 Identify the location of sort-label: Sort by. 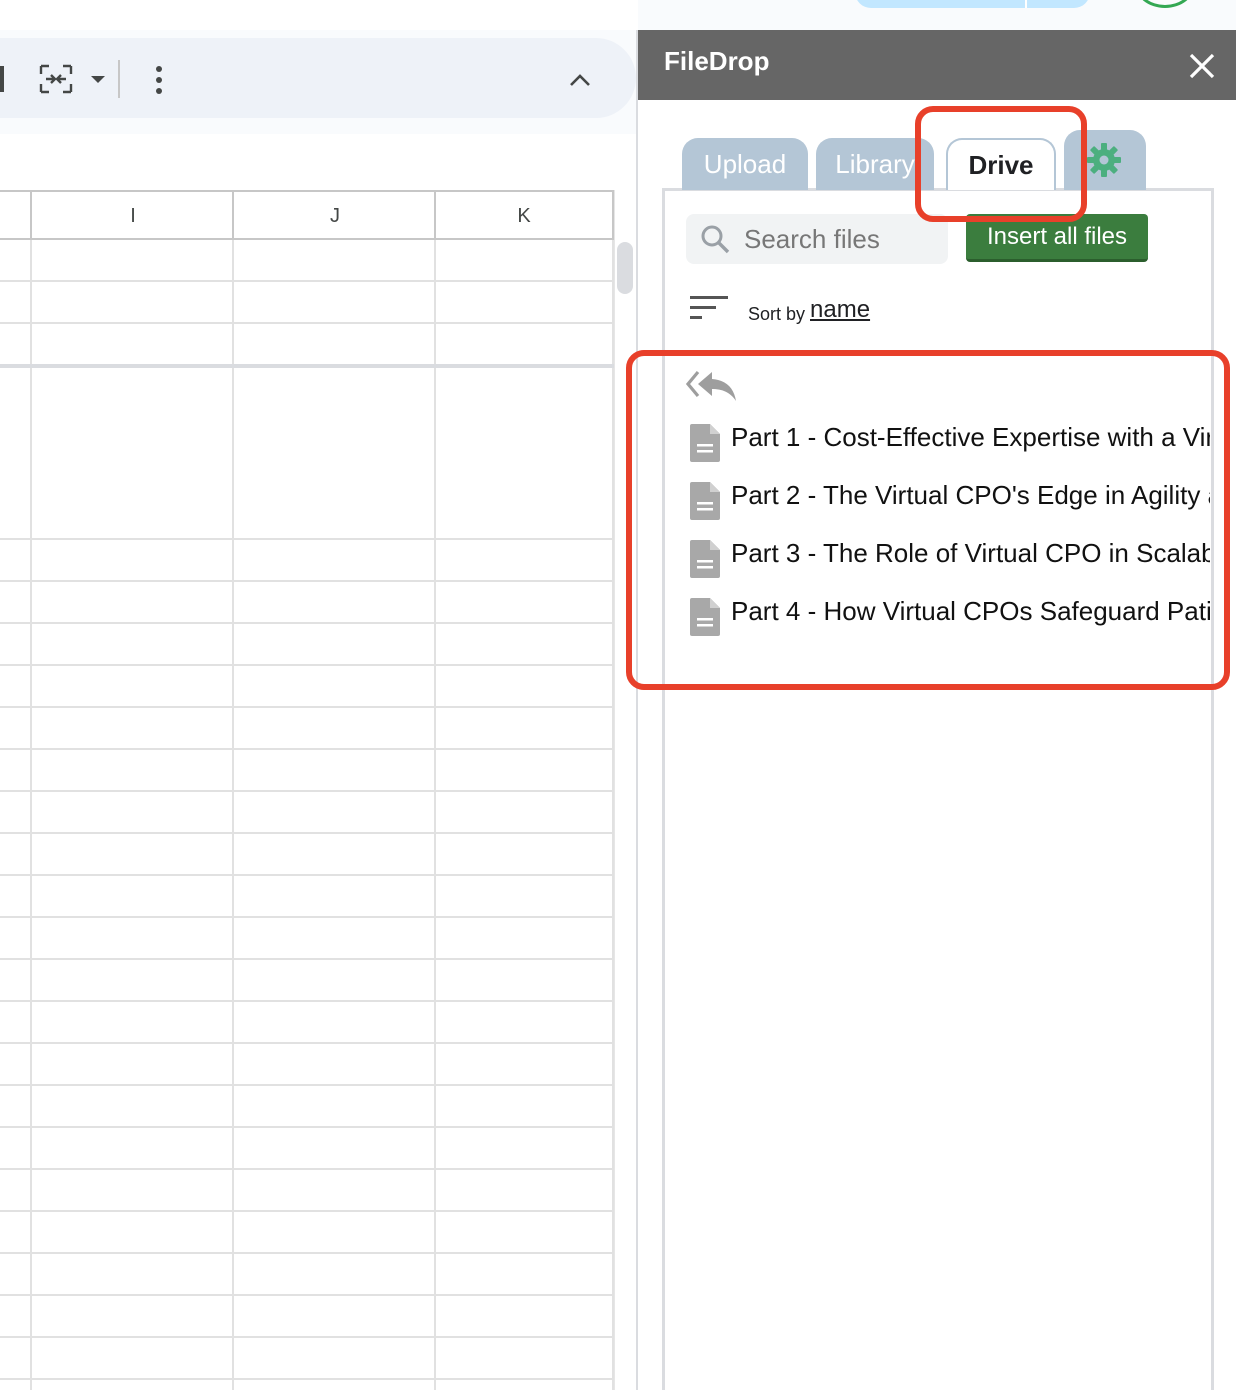
(777, 314).